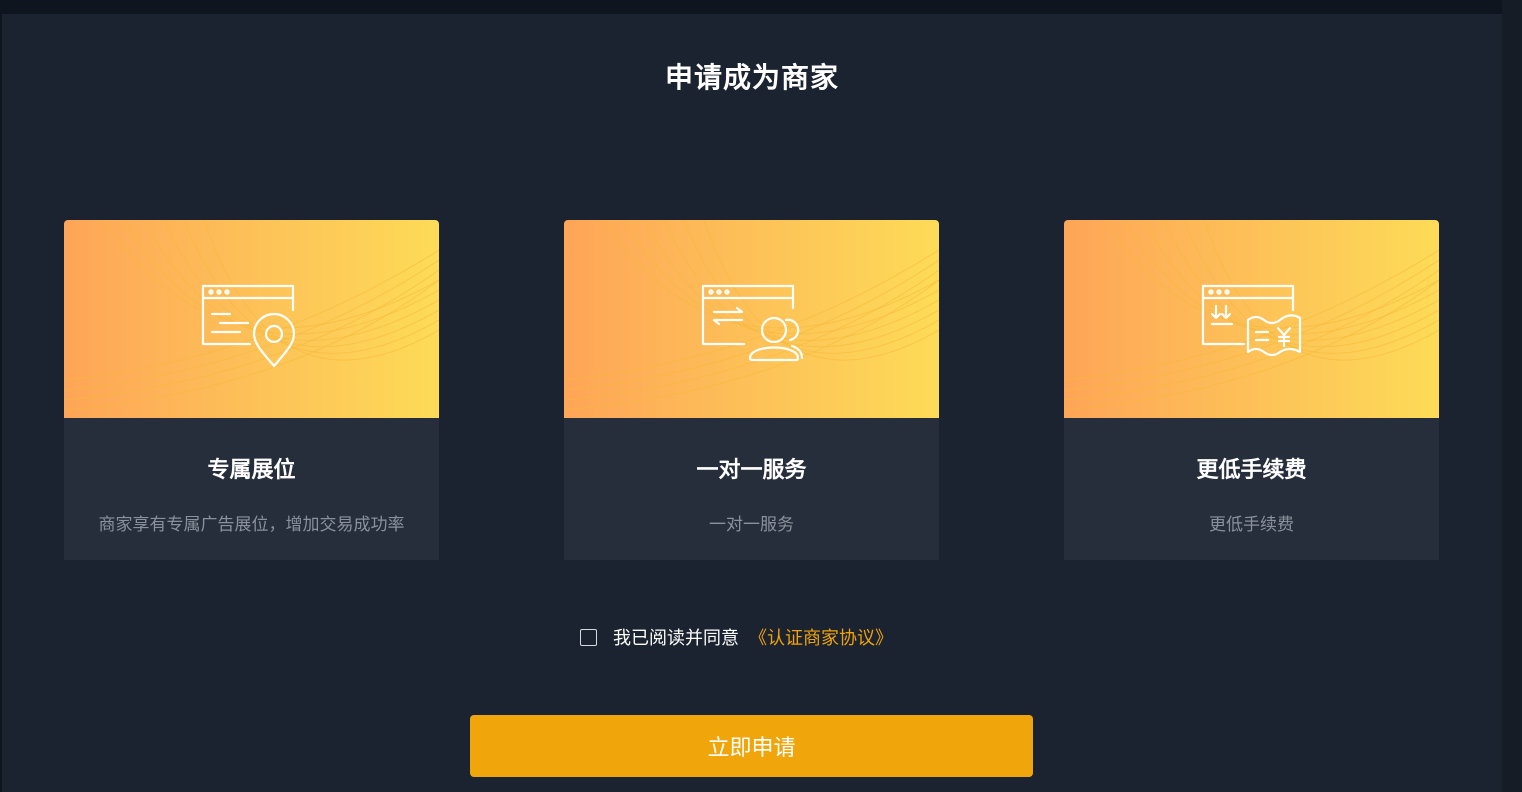  What do you see at coordinates (588, 637) in the screenshot?
I see `agreement-checkbox` at bounding box center [588, 637].